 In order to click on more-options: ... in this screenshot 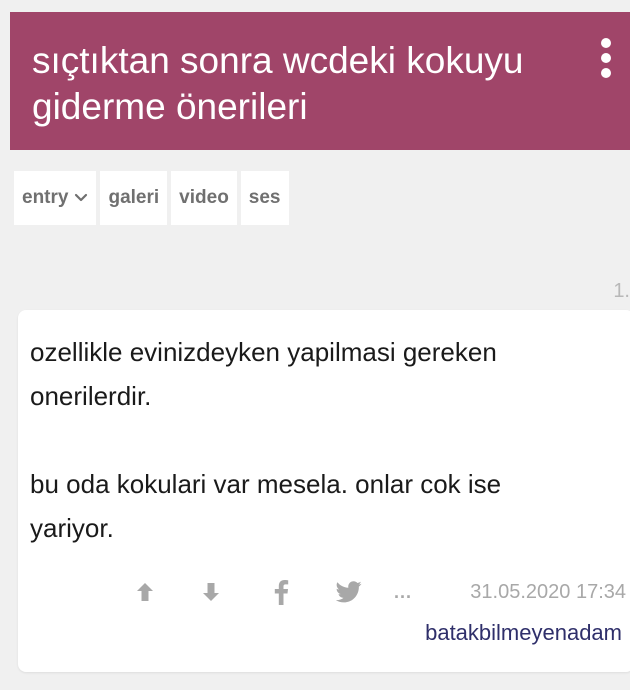, I will do `click(403, 592)`.